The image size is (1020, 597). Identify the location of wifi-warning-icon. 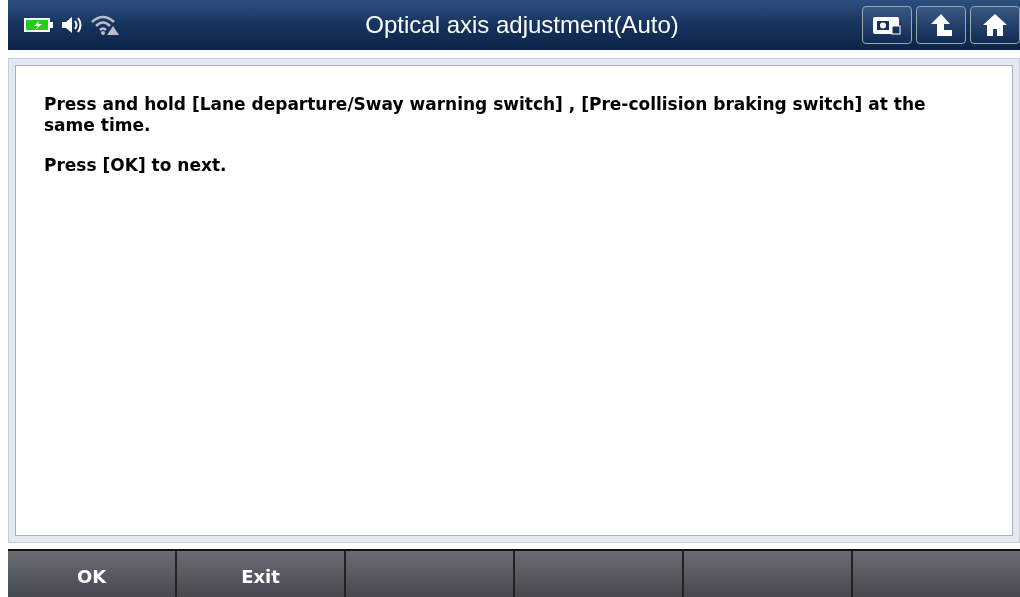
(105, 25).